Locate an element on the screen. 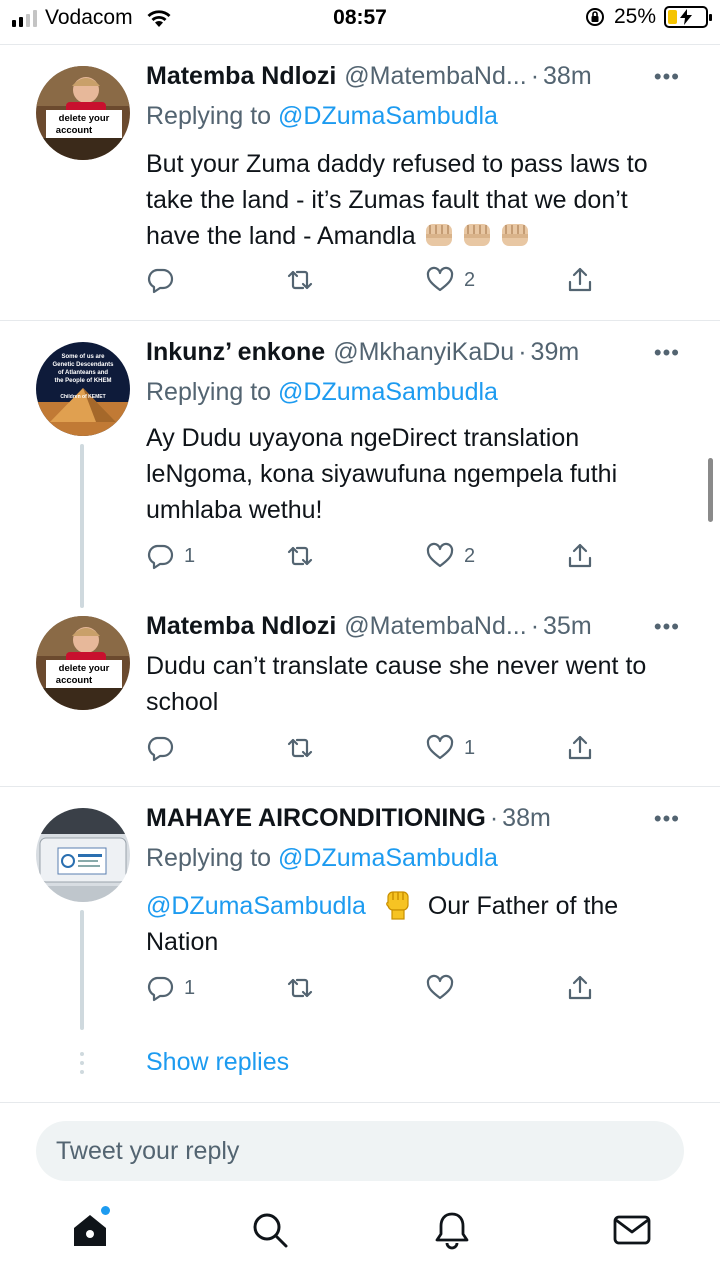  bottom-tab-bar is located at coordinates (360, 1237).